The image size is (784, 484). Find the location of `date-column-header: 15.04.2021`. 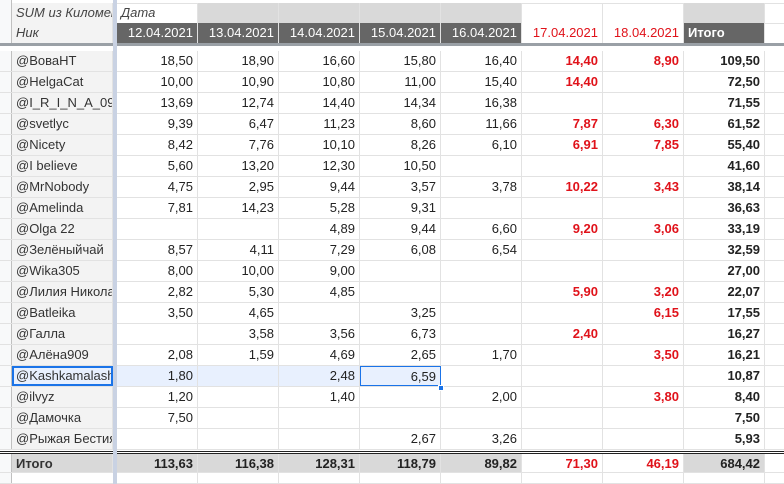

date-column-header: 15.04.2021 is located at coordinates (400, 33).